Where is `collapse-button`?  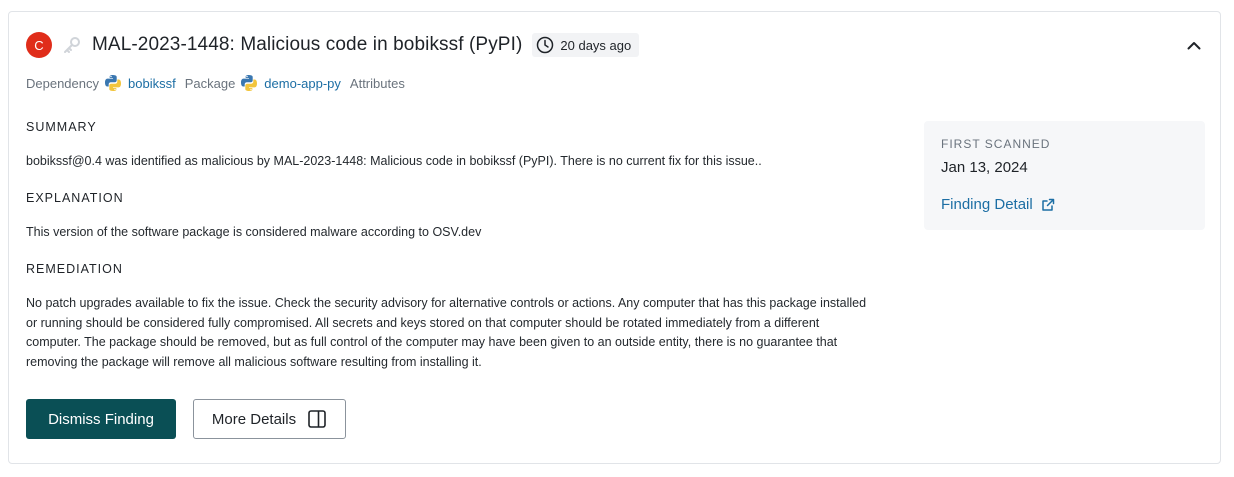
collapse-button is located at coordinates (1194, 45).